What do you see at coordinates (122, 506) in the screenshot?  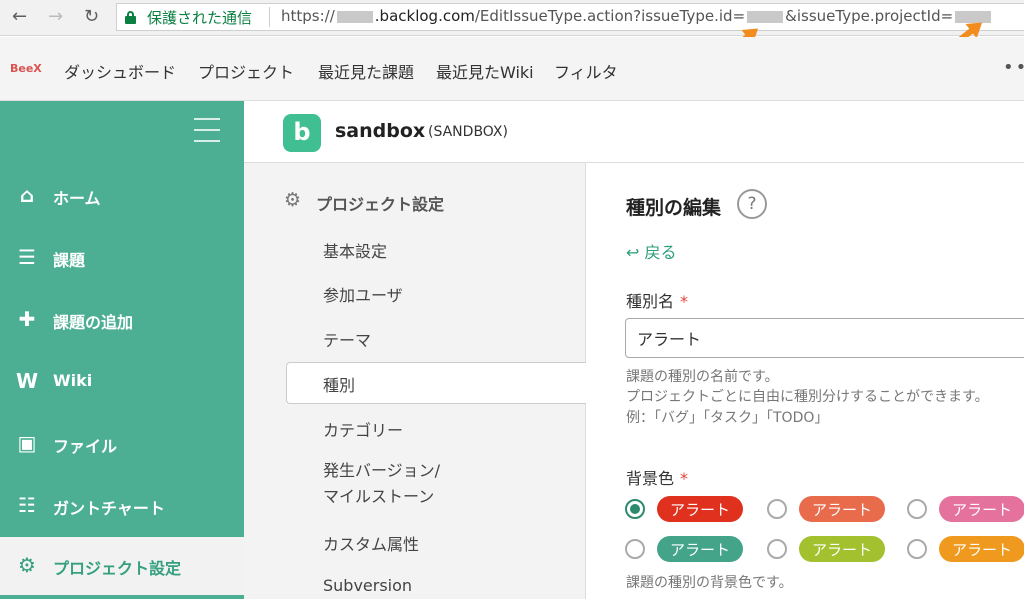 I see `sidebar-item-gantt: ☷ ガントチャート` at bounding box center [122, 506].